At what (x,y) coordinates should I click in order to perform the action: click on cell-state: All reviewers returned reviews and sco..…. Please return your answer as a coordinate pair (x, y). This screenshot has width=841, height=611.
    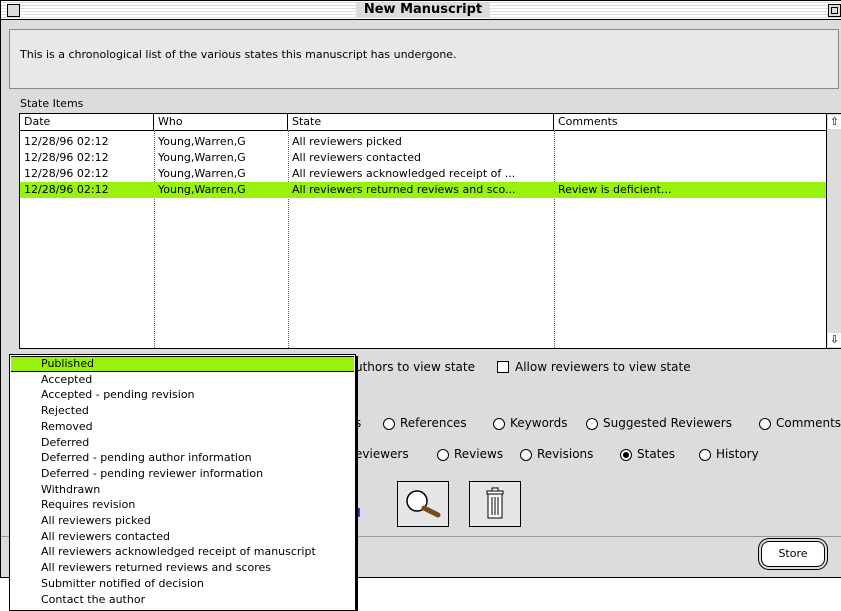
    Looking at the image, I should click on (404, 189).